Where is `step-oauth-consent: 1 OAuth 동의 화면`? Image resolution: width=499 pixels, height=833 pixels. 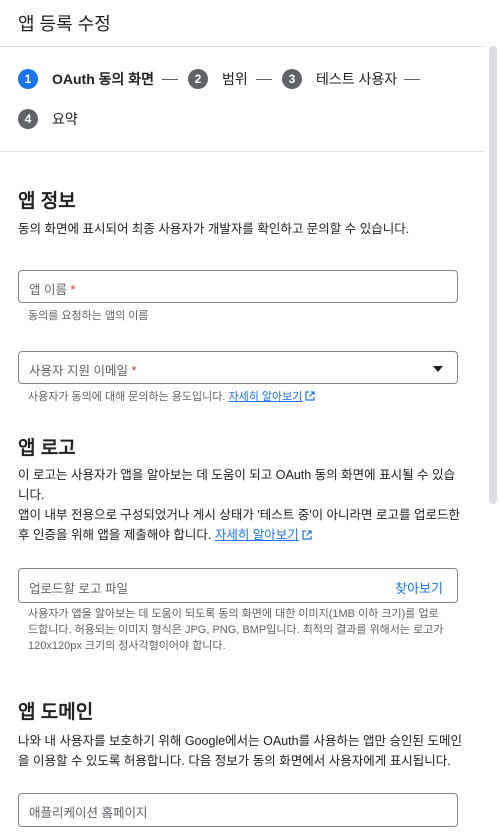 step-oauth-consent: 1 OAuth 동의 화면 is located at coordinates (86, 79).